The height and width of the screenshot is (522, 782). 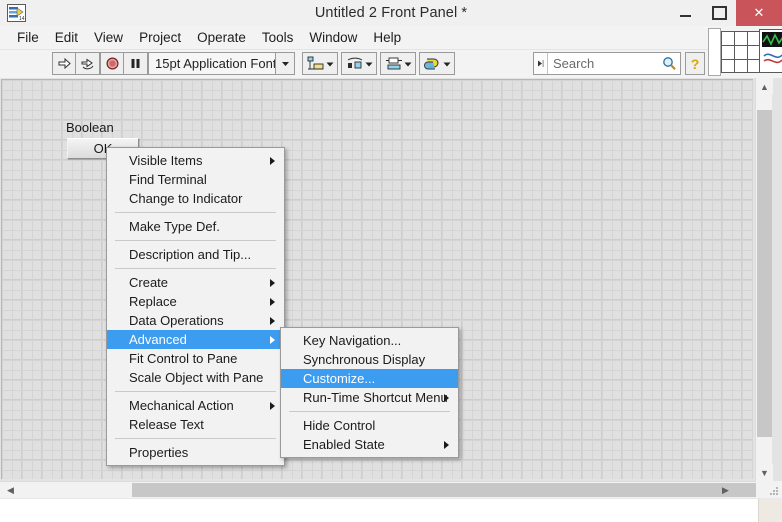 I want to click on menu-window: Window, so click(x=333, y=38).